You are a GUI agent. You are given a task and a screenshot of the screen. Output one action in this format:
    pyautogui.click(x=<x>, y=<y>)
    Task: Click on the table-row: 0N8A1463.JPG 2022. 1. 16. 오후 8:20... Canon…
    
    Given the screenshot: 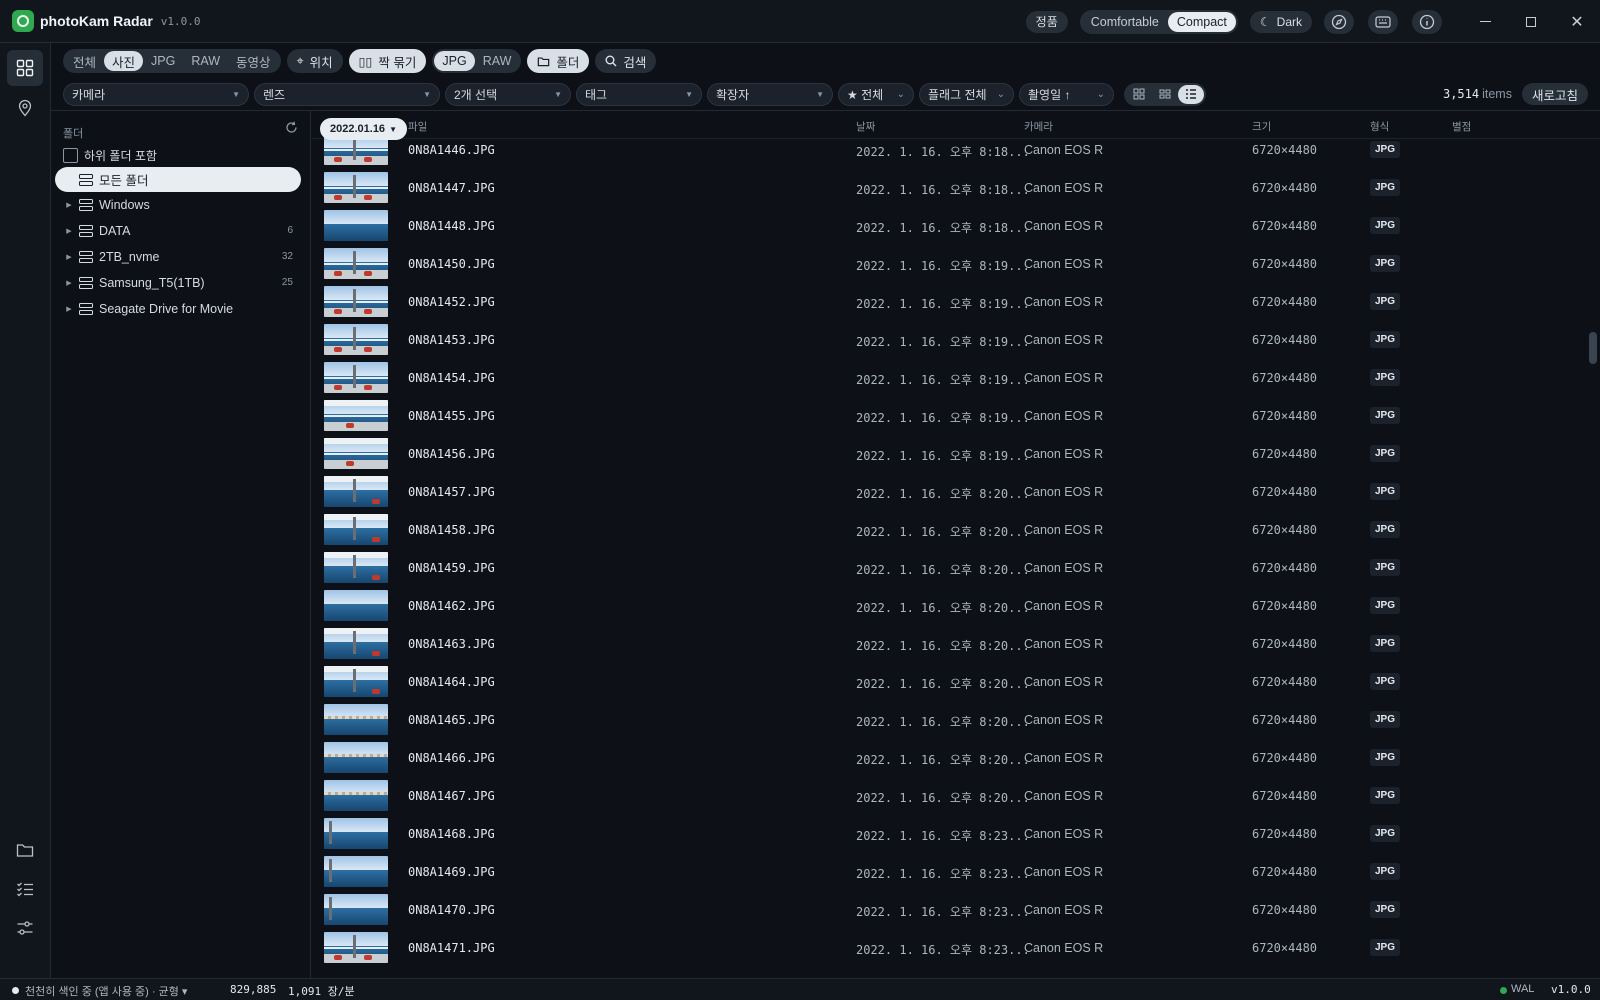 What is the action you would take?
    pyautogui.click(x=947, y=644)
    